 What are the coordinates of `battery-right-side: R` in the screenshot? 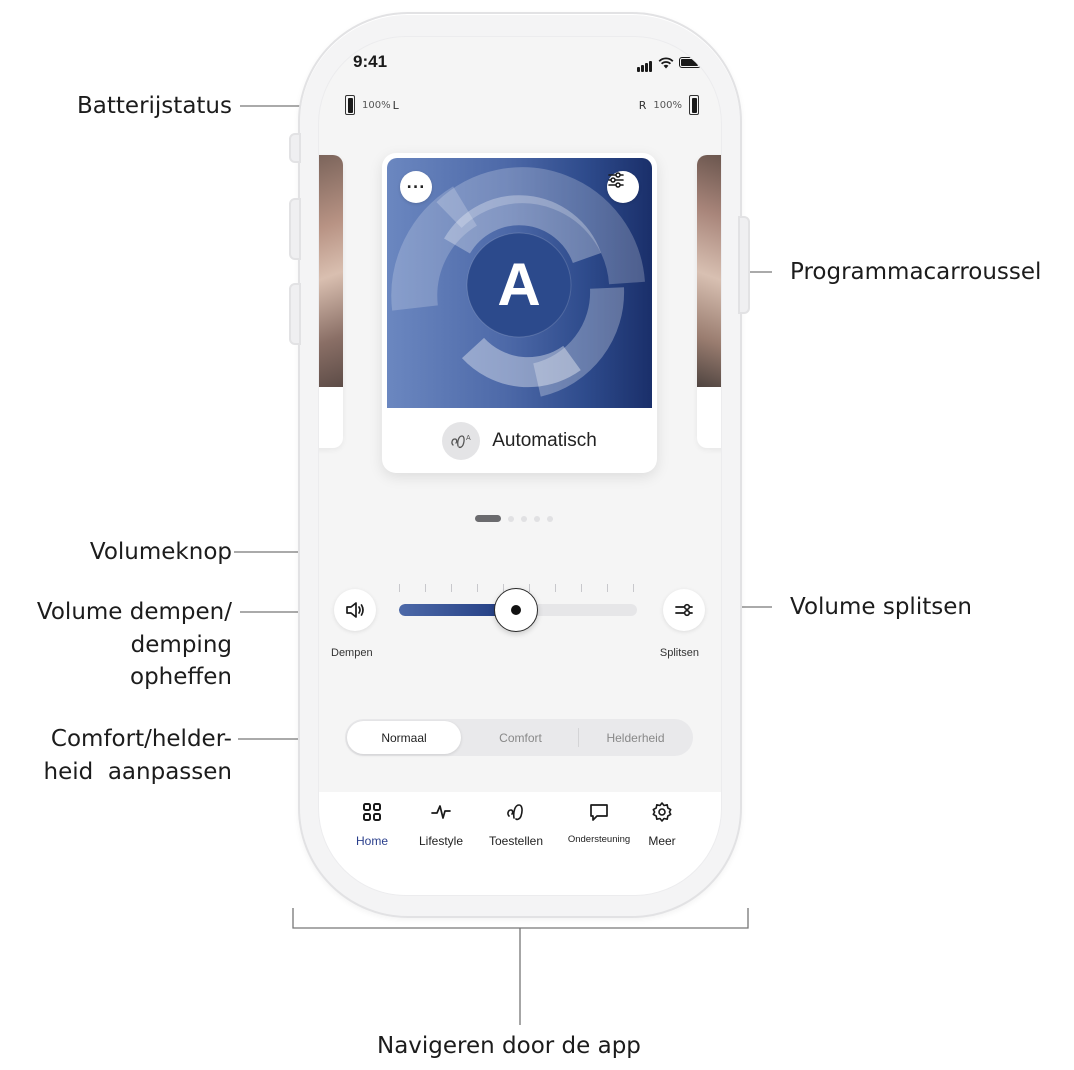 It's located at (642, 105).